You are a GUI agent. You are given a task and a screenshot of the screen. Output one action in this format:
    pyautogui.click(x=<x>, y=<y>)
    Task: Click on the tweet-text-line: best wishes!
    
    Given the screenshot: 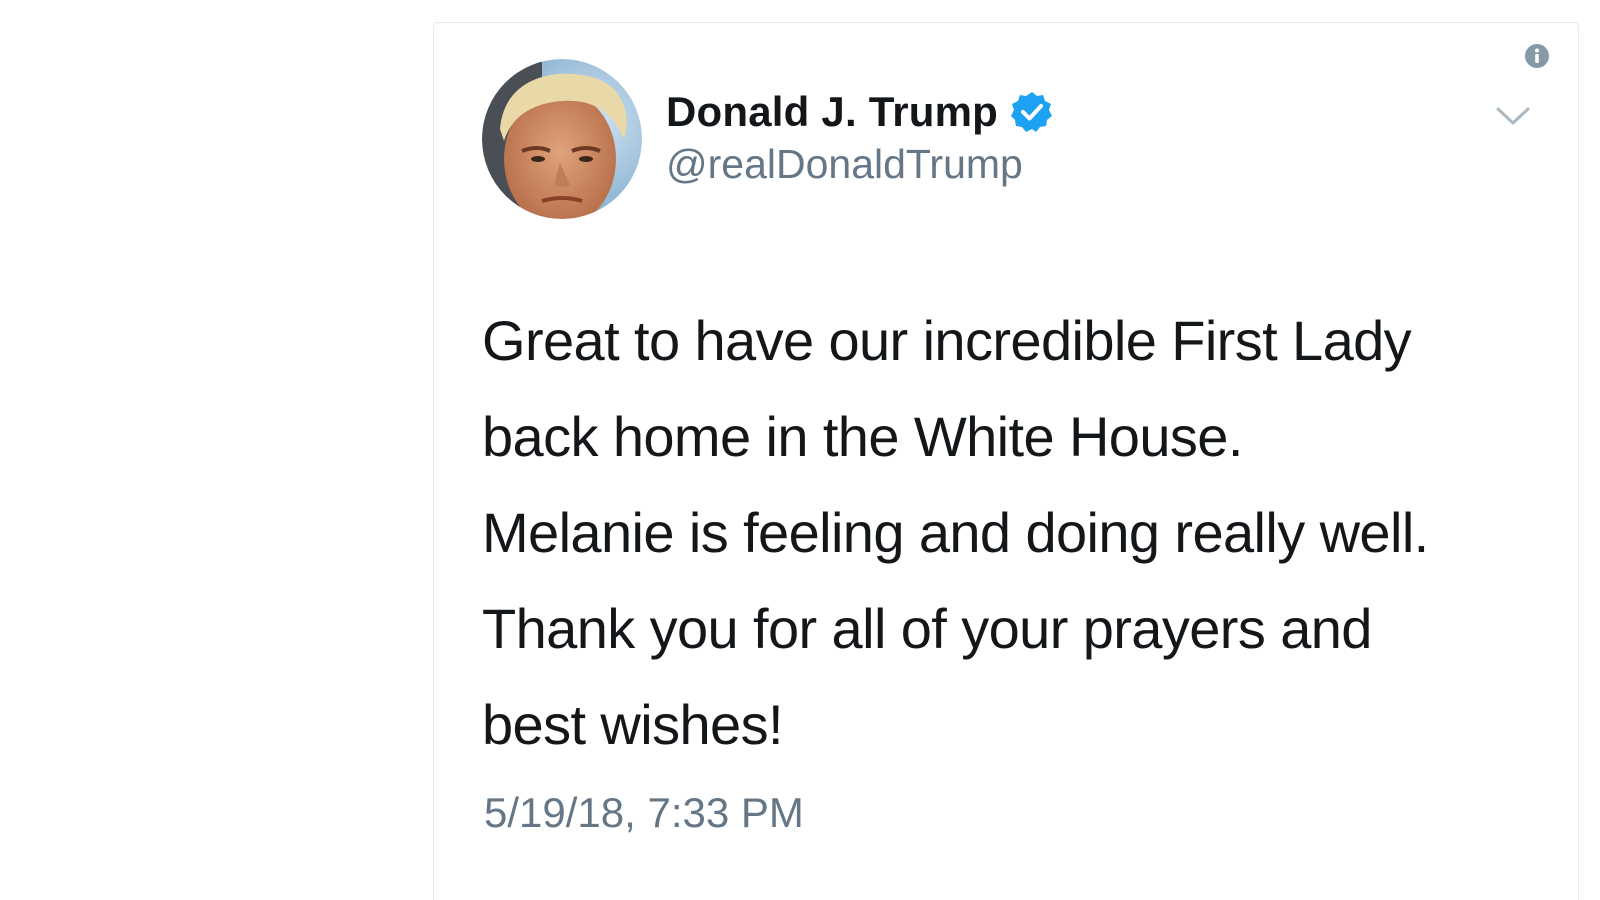 What is the action you would take?
    pyautogui.click(x=633, y=724)
    